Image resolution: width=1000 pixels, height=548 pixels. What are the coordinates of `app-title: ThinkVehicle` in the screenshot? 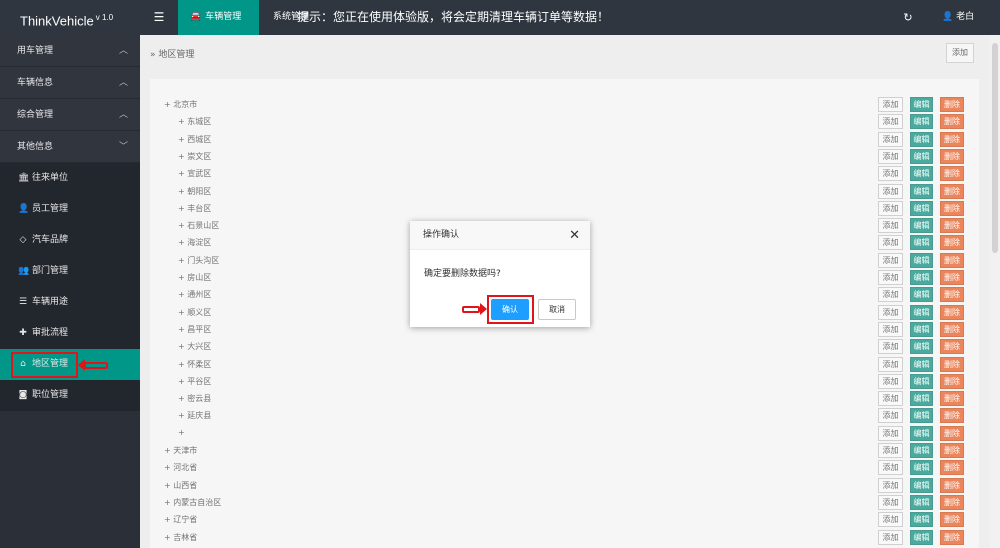 It's located at (57, 21).